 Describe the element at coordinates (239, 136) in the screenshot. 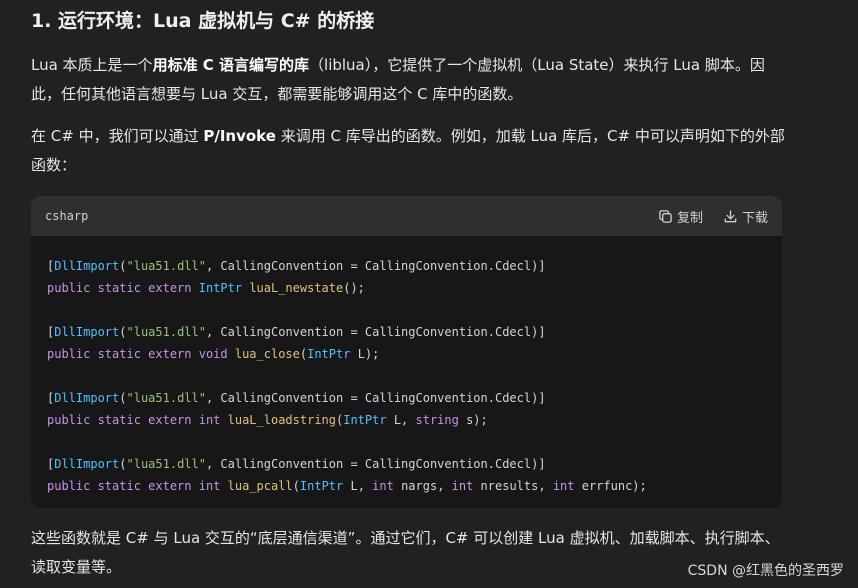

I see `pinvoke-text-bold: P/Invoke` at that location.